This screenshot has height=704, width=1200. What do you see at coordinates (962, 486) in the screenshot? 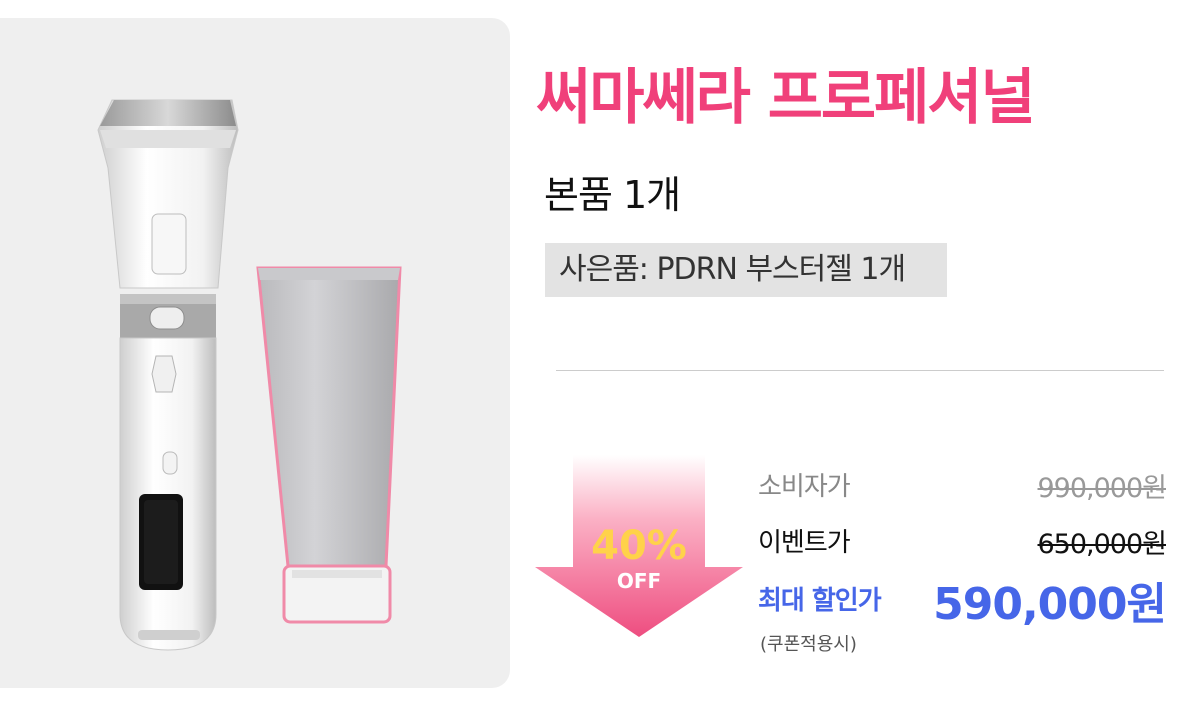
I see `retail-price-row: 소비자가 990,000원` at bounding box center [962, 486].